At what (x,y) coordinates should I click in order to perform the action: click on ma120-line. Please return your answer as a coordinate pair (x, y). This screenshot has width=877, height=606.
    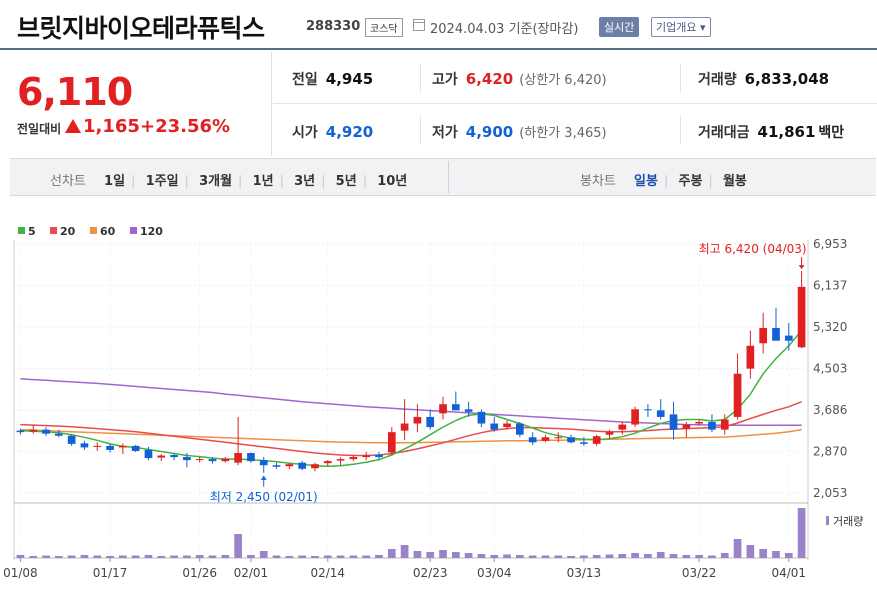
    Looking at the image, I should click on (411, 402).